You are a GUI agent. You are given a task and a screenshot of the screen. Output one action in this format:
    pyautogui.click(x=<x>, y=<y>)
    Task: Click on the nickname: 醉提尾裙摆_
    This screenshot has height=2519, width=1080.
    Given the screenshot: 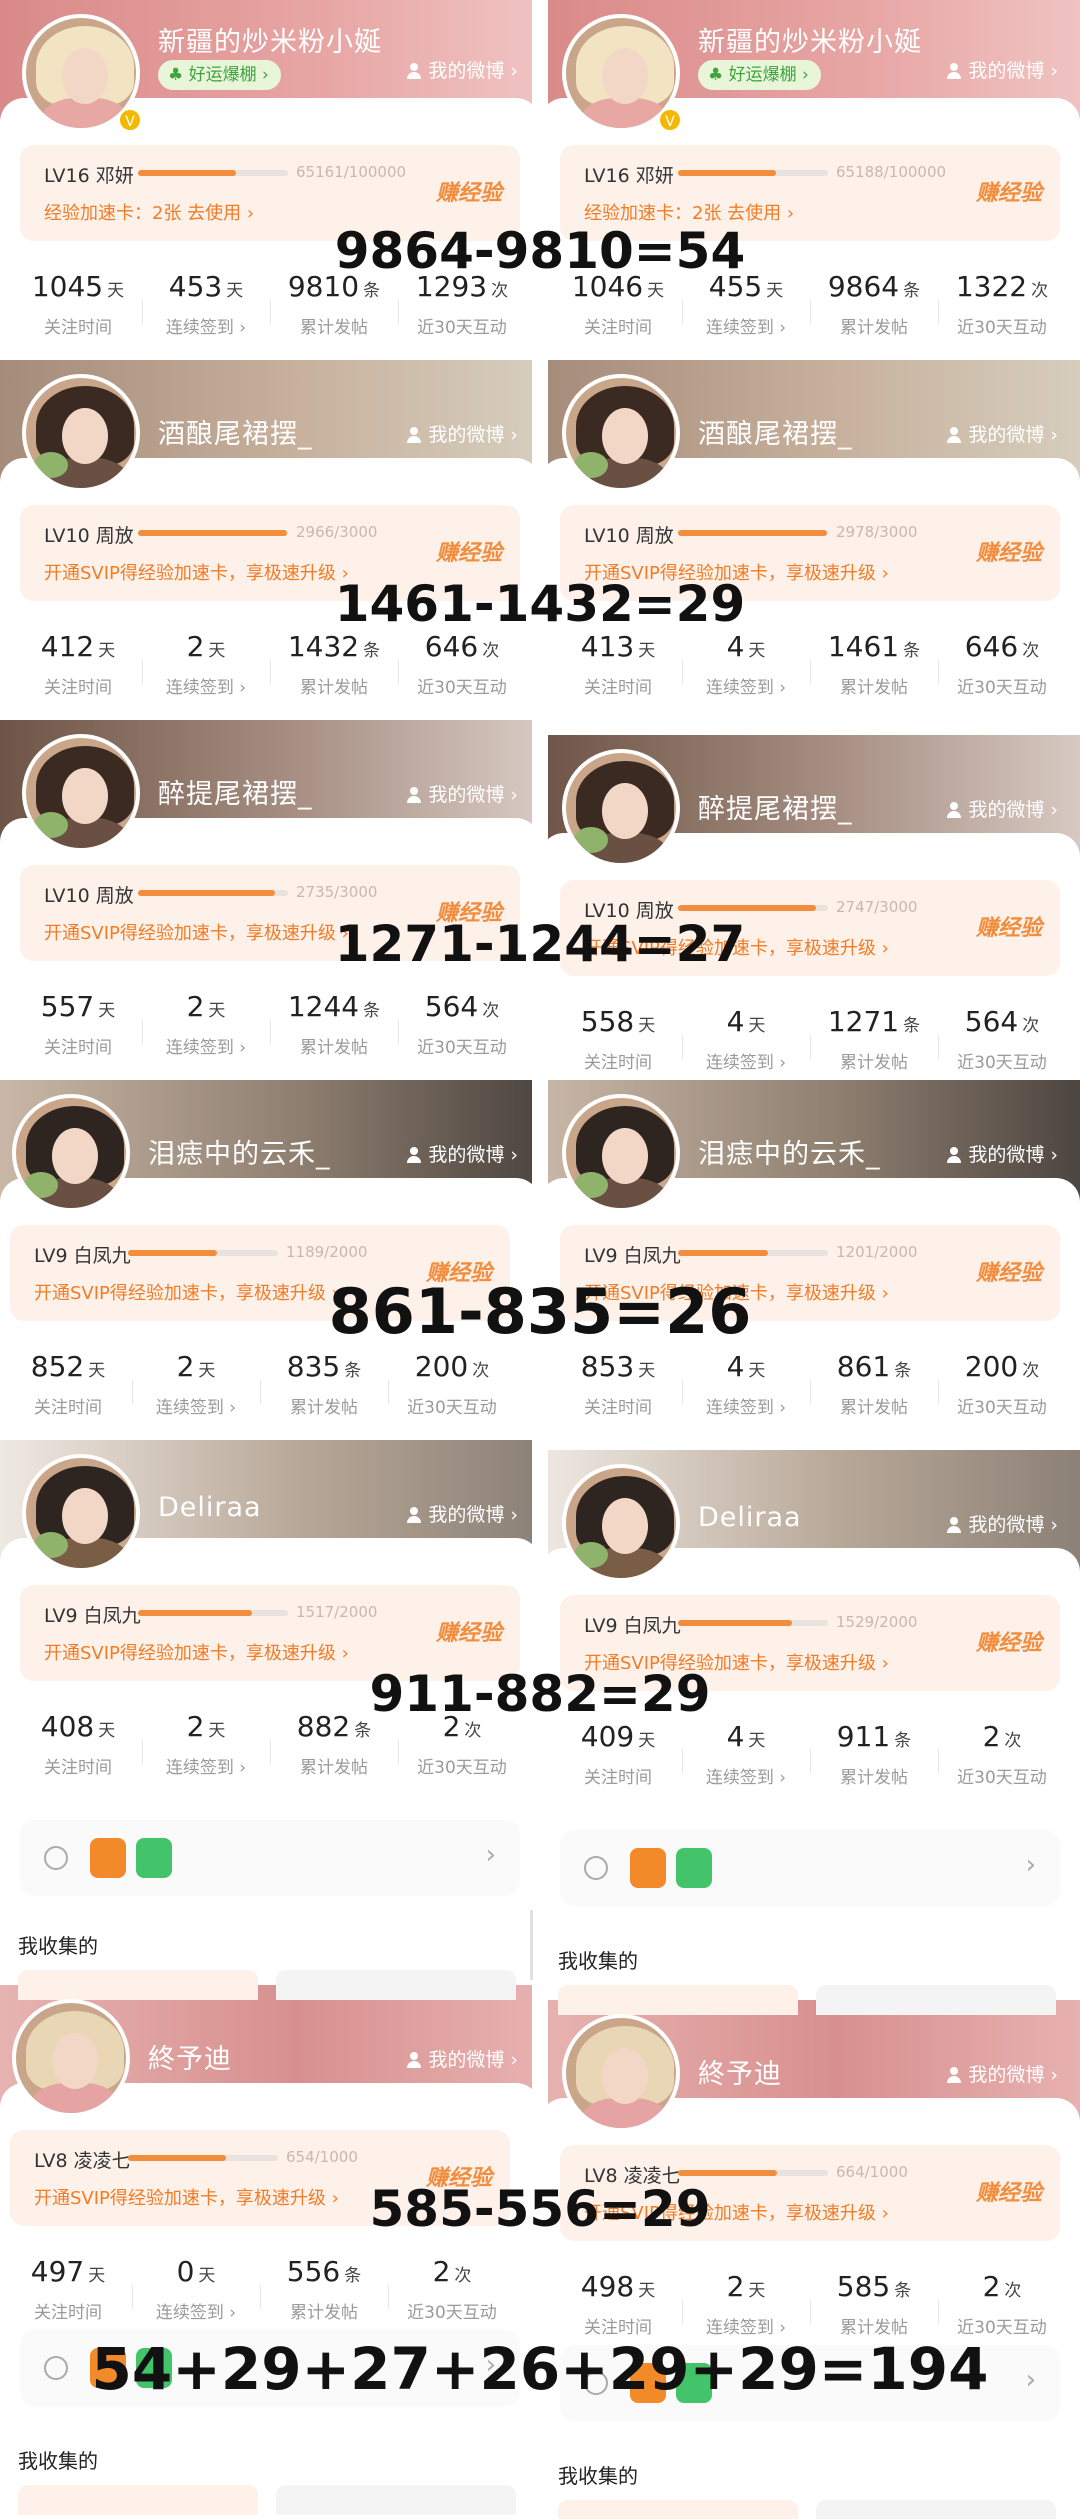 What is the action you would take?
    pyautogui.click(x=775, y=809)
    